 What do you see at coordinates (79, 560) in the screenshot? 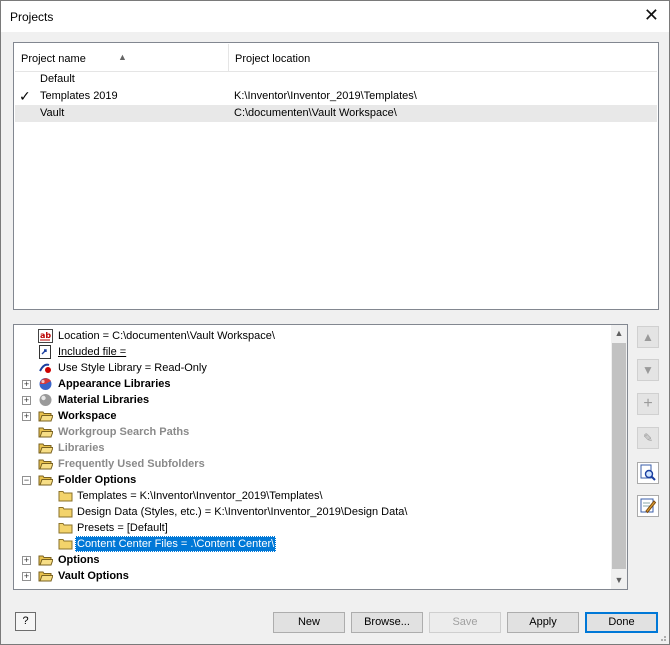
I see `tree-item-label: Options` at bounding box center [79, 560].